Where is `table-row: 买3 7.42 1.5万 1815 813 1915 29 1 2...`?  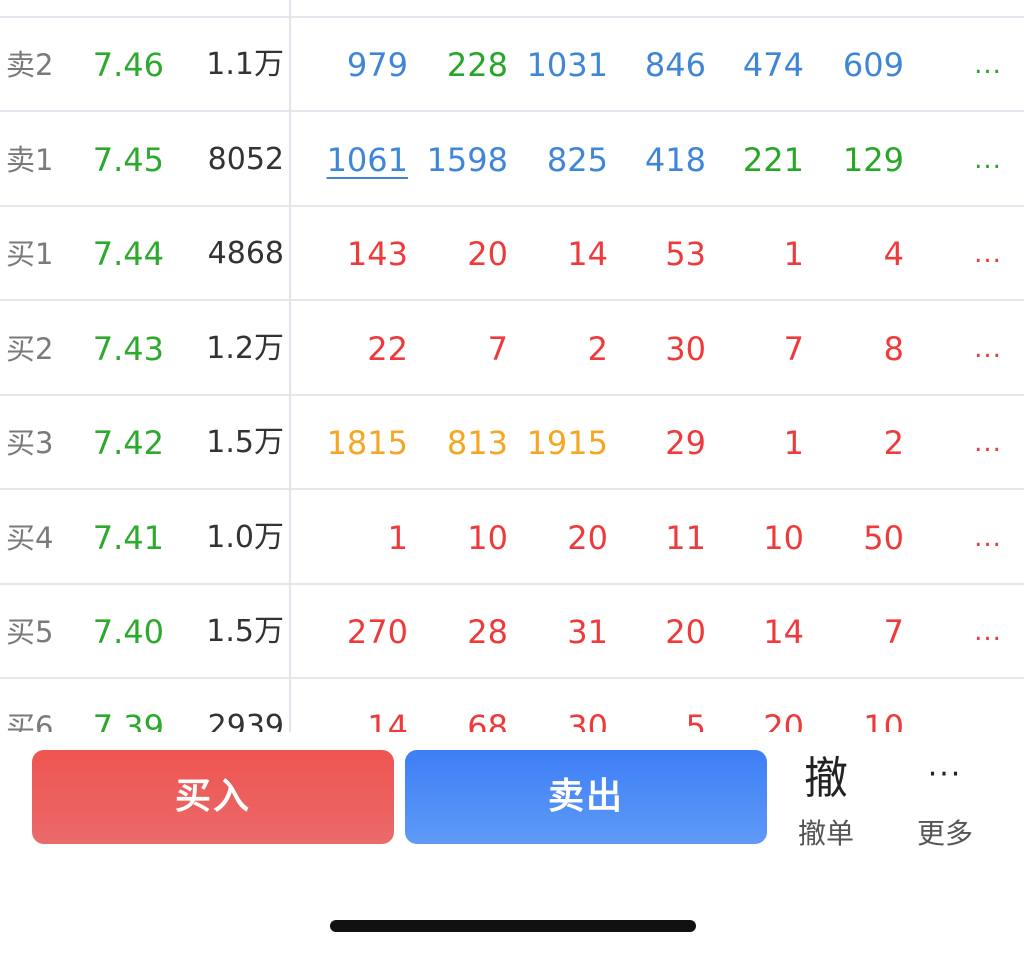
table-row: 买3 7.42 1.5万 1815 813 1915 29 1 2... is located at coordinates (512, 443).